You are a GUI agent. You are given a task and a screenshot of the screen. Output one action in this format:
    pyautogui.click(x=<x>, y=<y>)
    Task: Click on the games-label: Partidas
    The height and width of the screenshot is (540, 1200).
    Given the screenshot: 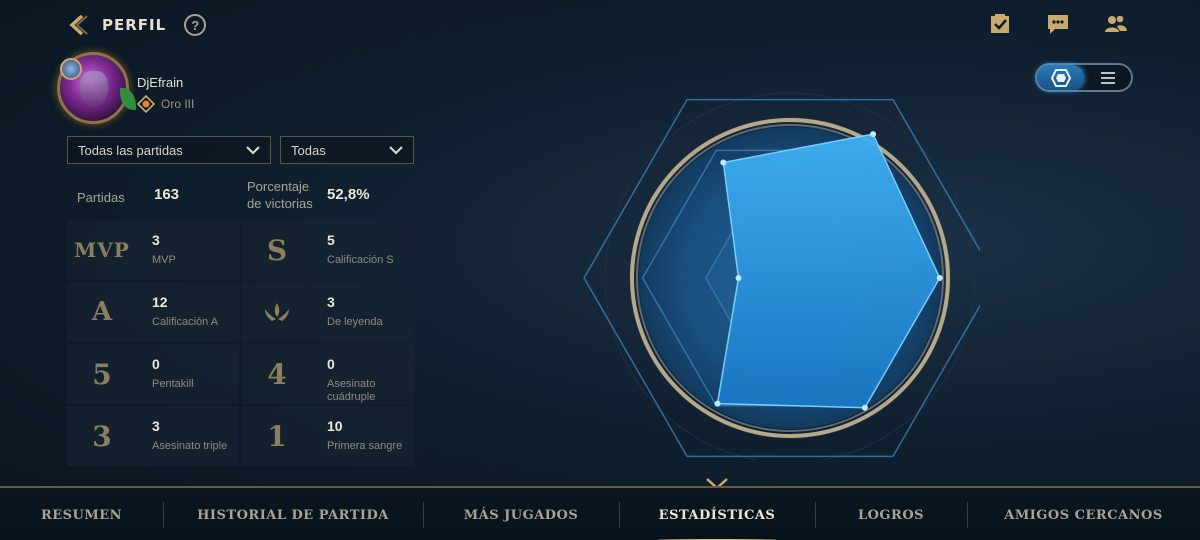 What is the action you would take?
    pyautogui.click(x=101, y=197)
    